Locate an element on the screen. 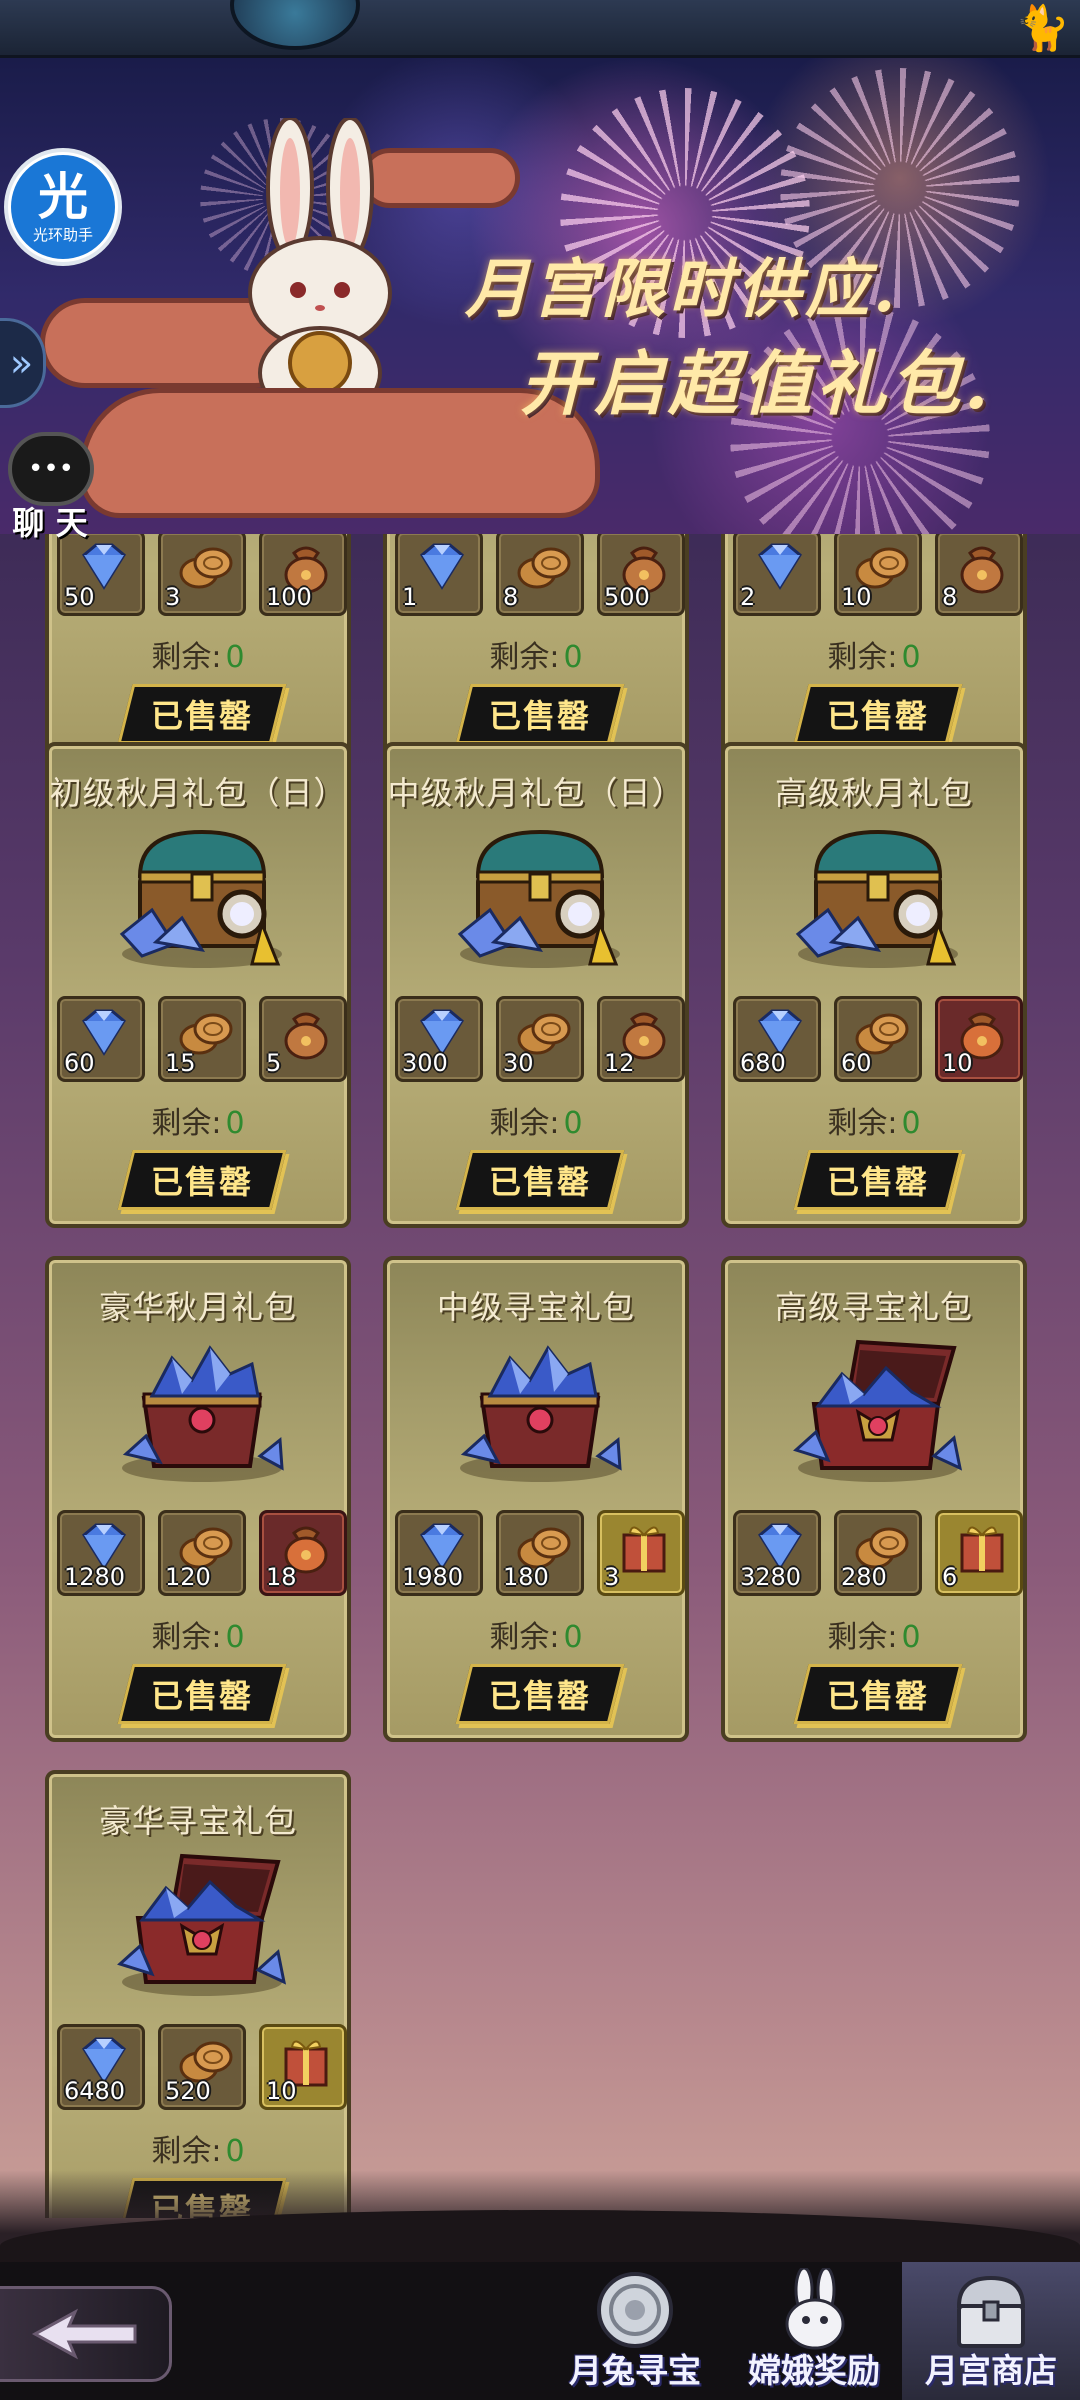 This screenshot has width=1080, height=2400. reward-item: 1 is located at coordinates (439, 575).